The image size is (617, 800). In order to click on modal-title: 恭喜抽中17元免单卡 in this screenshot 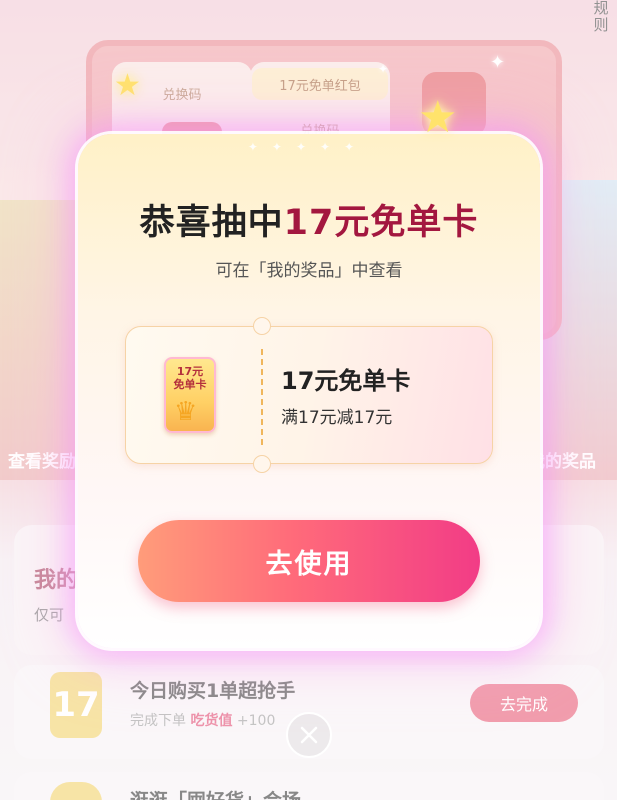, I will do `click(309, 219)`.